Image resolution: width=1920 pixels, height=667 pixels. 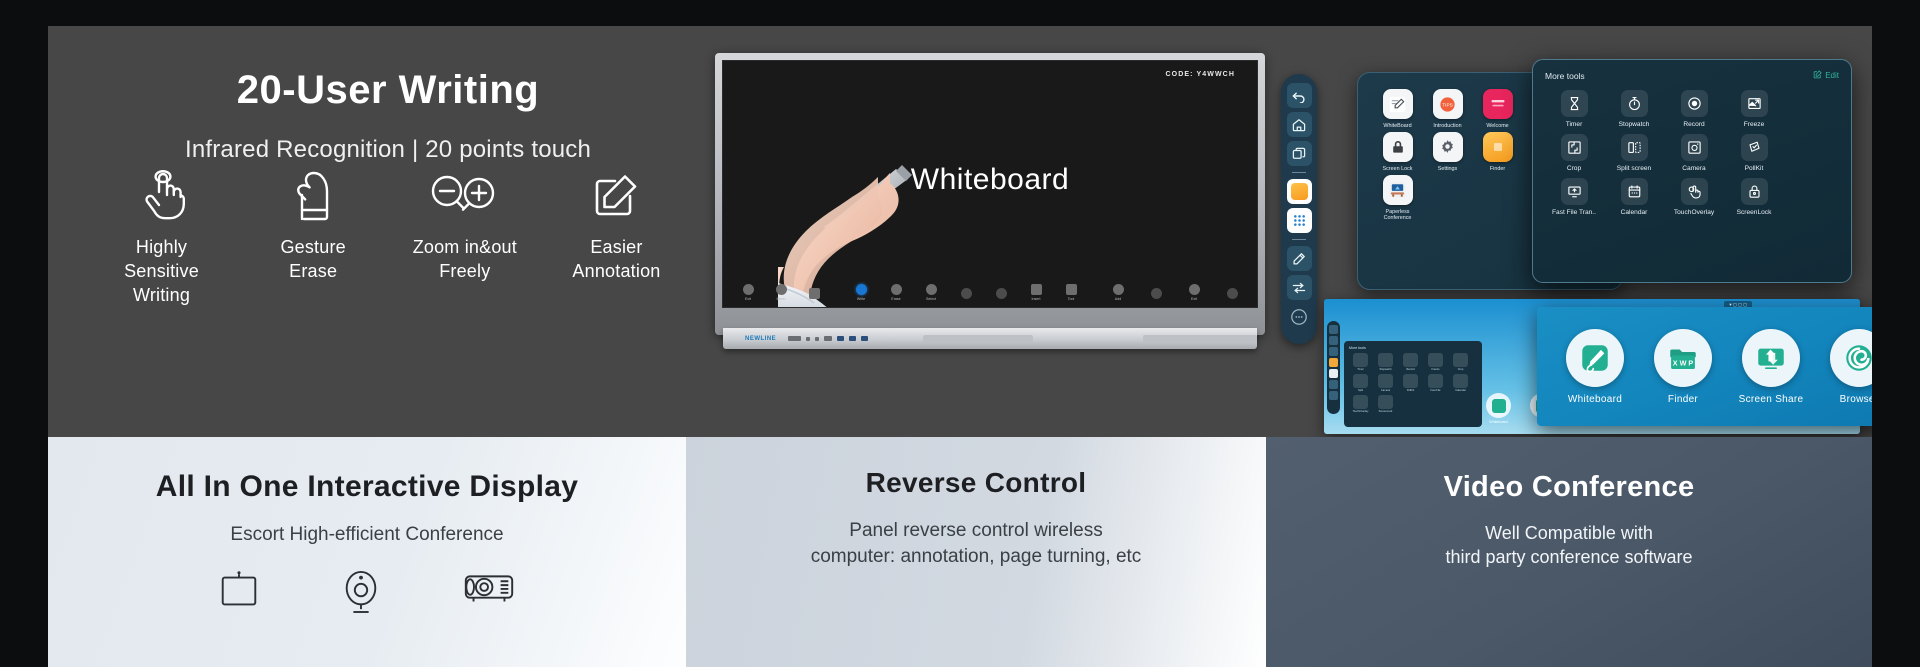 What do you see at coordinates (1694, 197) in the screenshot?
I see `tool-item-touch-overlay: TouchOverlay` at bounding box center [1694, 197].